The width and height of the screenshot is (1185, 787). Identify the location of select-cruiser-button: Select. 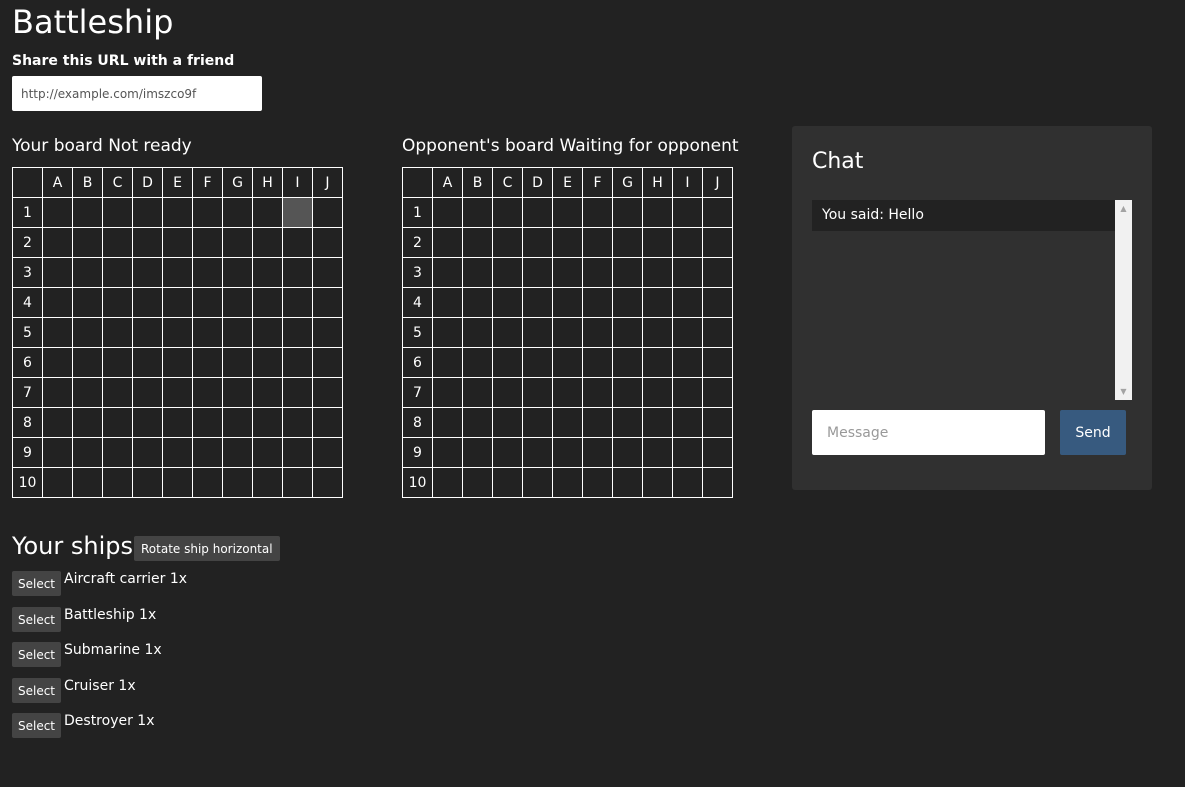
(36, 690).